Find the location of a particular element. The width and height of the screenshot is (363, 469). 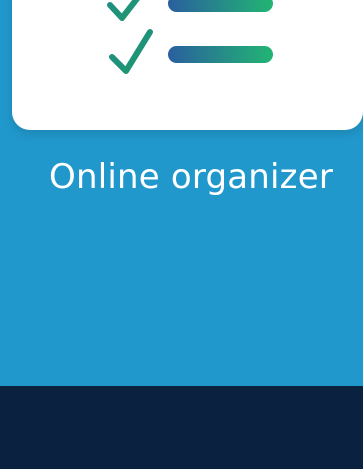

checklist-icon is located at coordinates (190, 37).